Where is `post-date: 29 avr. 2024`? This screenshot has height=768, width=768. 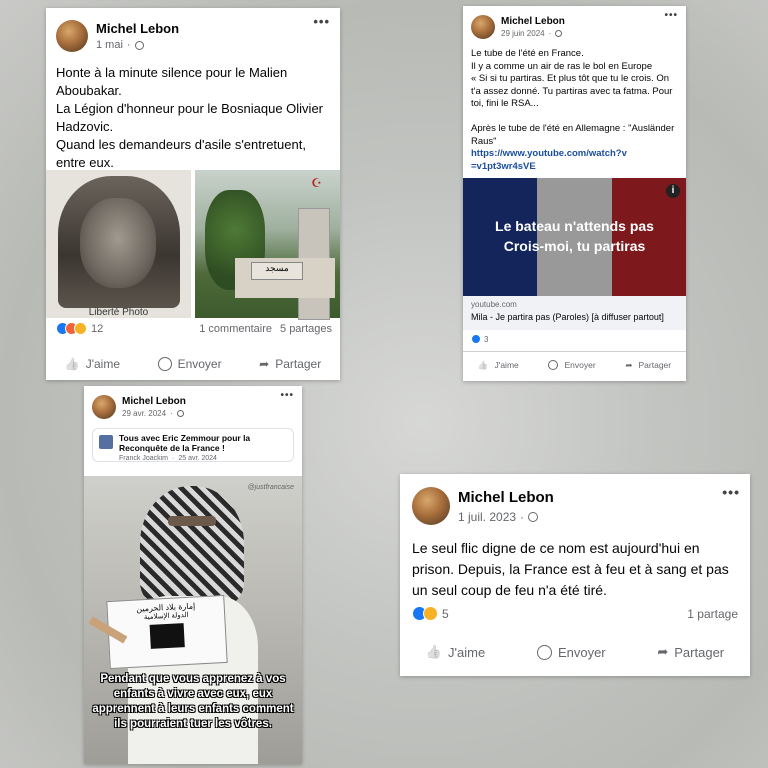 post-date: 29 avr. 2024 is located at coordinates (144, 413).